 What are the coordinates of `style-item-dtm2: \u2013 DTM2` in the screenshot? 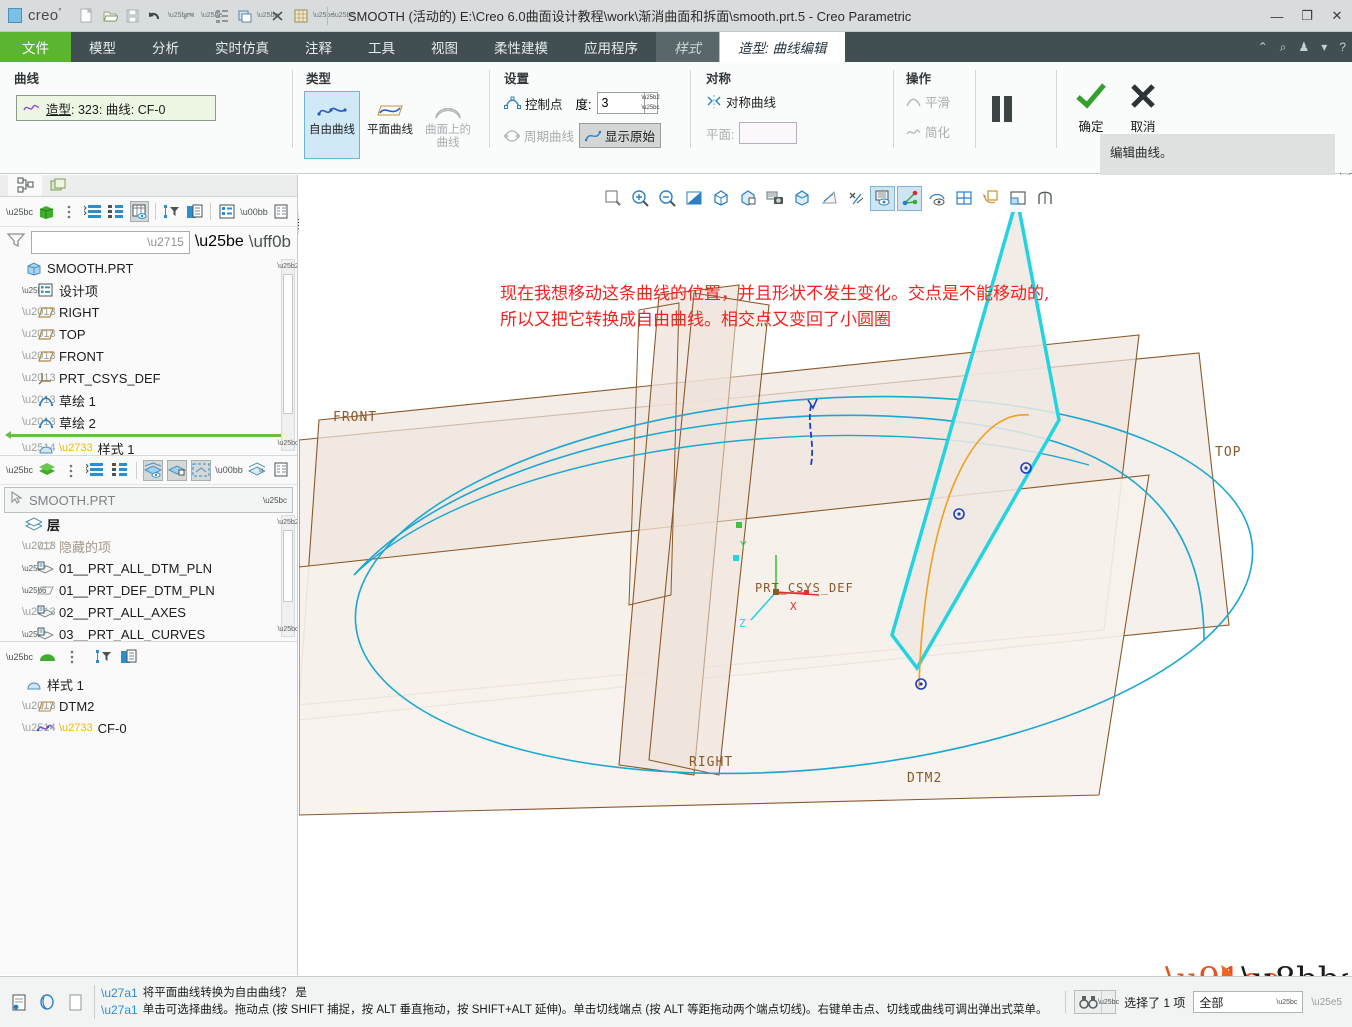 It's located at (148, 706).